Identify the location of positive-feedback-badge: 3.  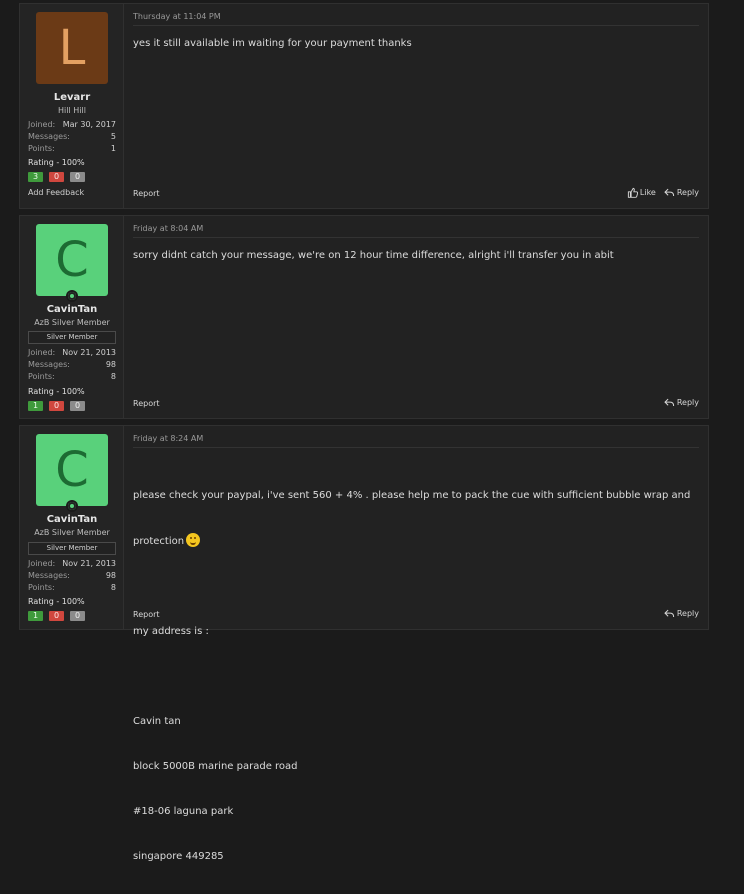
(35, 177).